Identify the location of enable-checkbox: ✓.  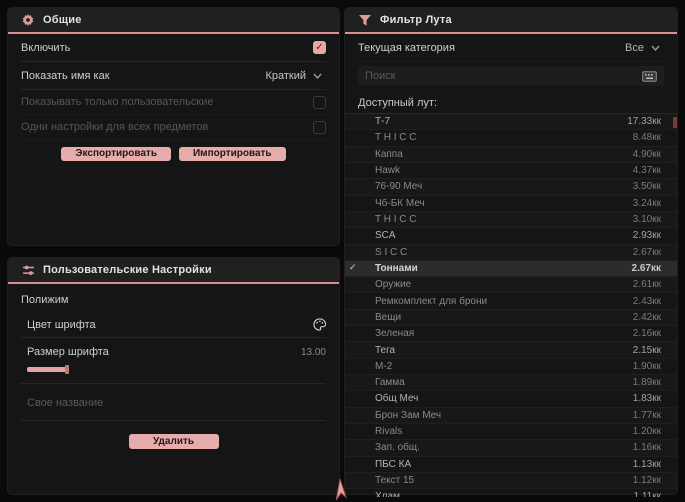
(319, 47).